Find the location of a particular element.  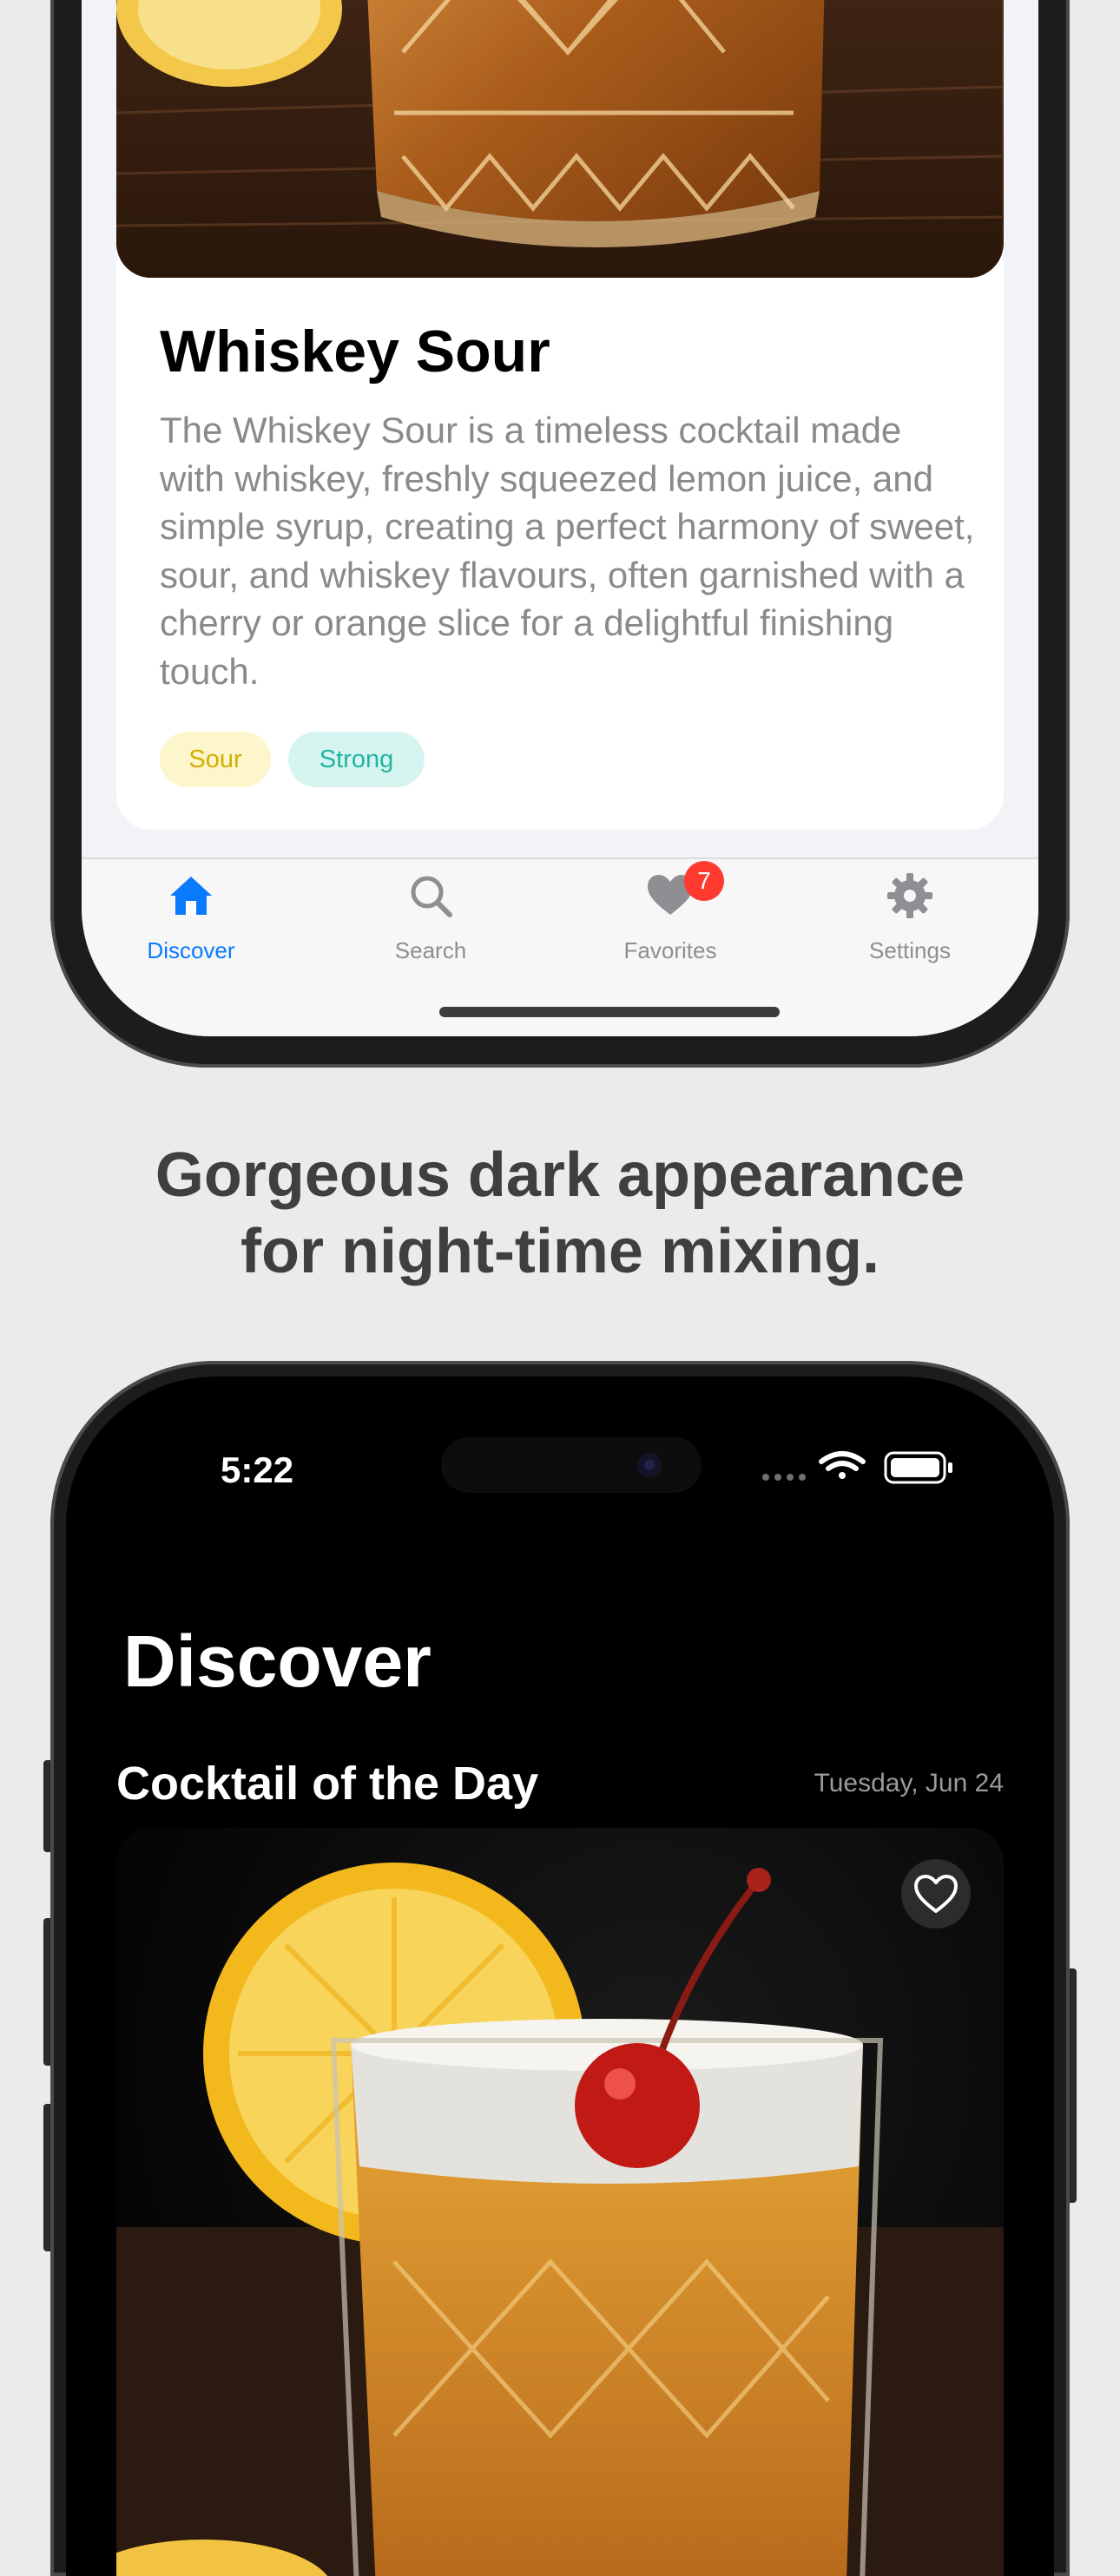

dynamic-island is located at coordinates (571, 1465).